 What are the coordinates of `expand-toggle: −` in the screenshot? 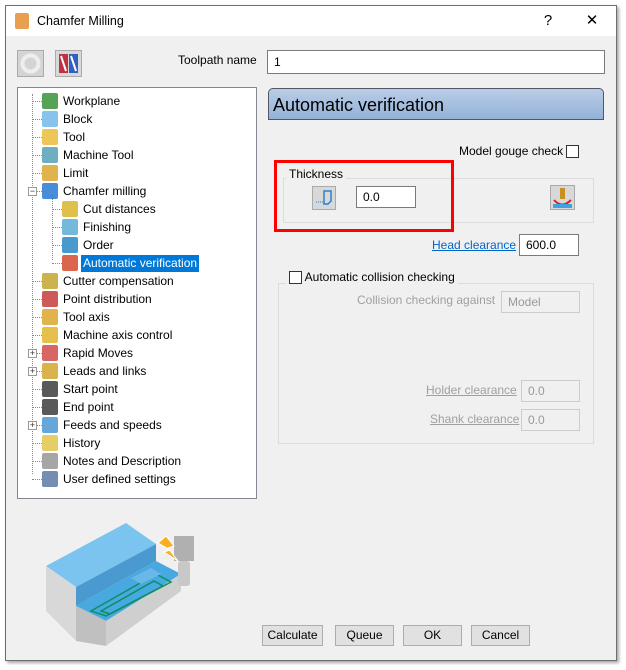 It's located at (32, 191).